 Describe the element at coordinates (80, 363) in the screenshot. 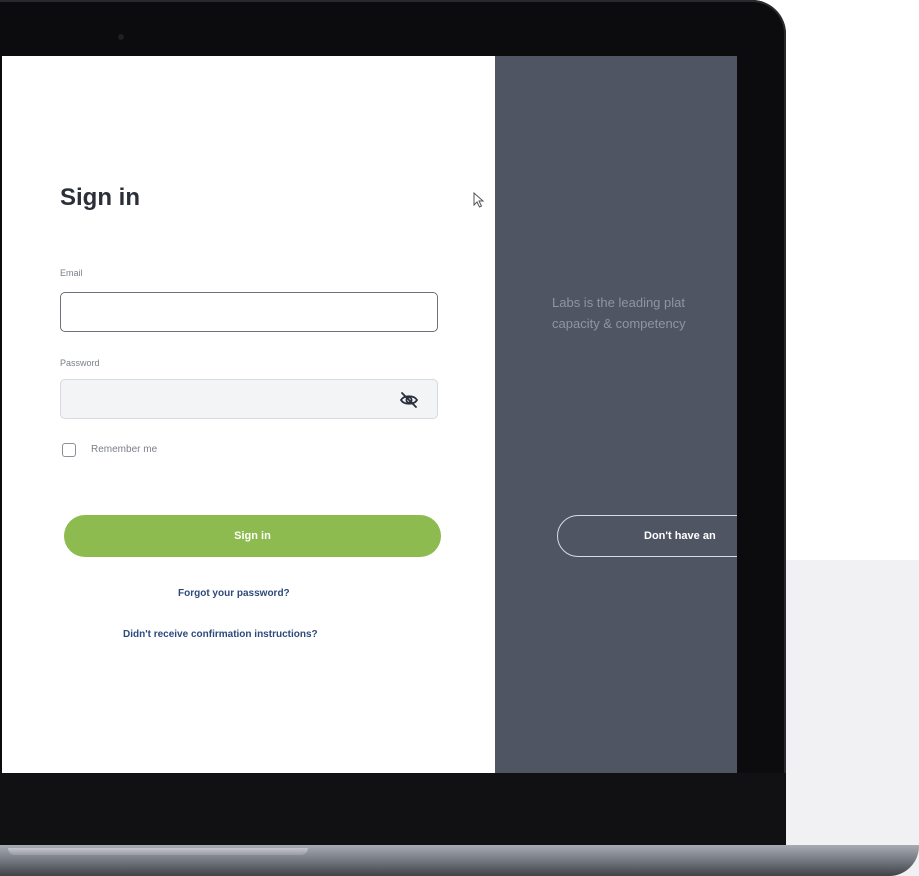

I see `password-label: Password` at that location.